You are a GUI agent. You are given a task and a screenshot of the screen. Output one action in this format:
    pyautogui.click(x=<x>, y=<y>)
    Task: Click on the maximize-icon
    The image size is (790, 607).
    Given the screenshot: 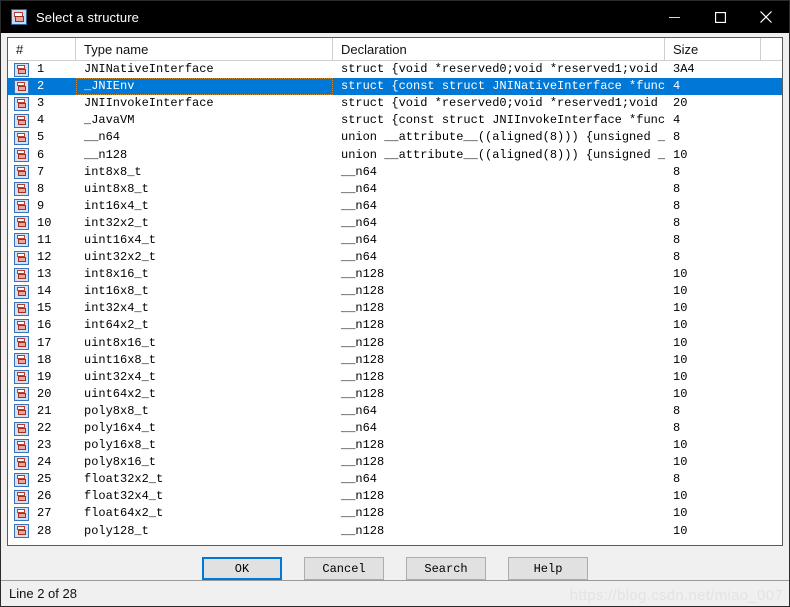 What is the action you would take?
    pyautogui.click(x=720, y=17)
    